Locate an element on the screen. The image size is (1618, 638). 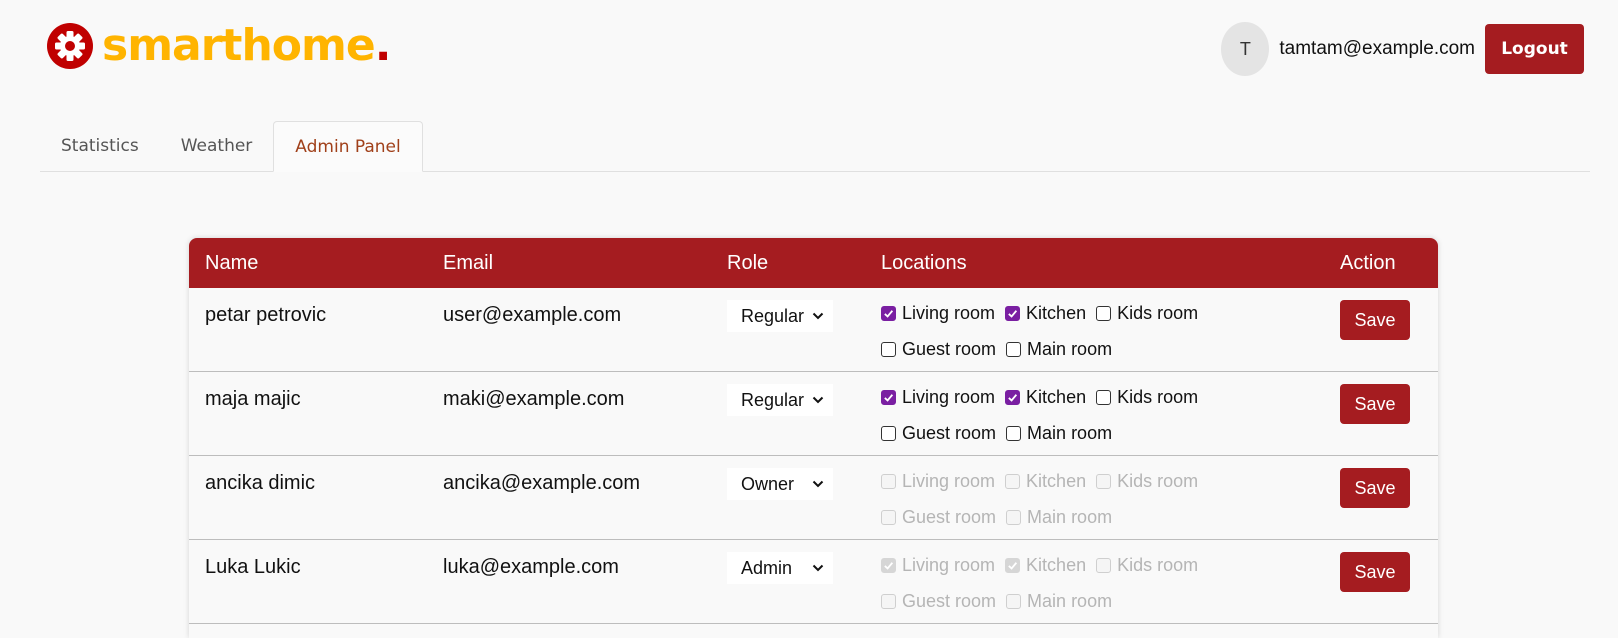
tab-bar: Statistics Weather Admin Panel is located at coordinates (815, 146).